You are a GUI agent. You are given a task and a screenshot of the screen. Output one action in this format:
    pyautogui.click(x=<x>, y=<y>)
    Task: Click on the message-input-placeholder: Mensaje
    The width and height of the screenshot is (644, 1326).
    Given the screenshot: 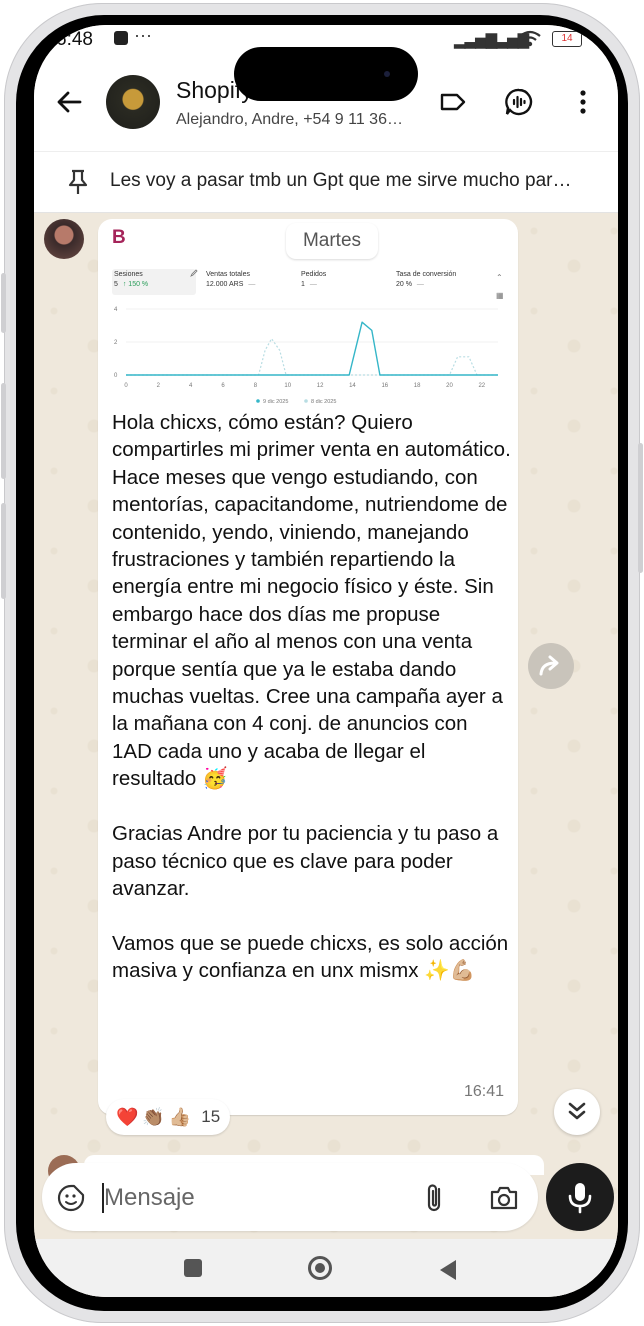 What is the action you would take?
    pyautogui.click(x=149, y=1198)
    